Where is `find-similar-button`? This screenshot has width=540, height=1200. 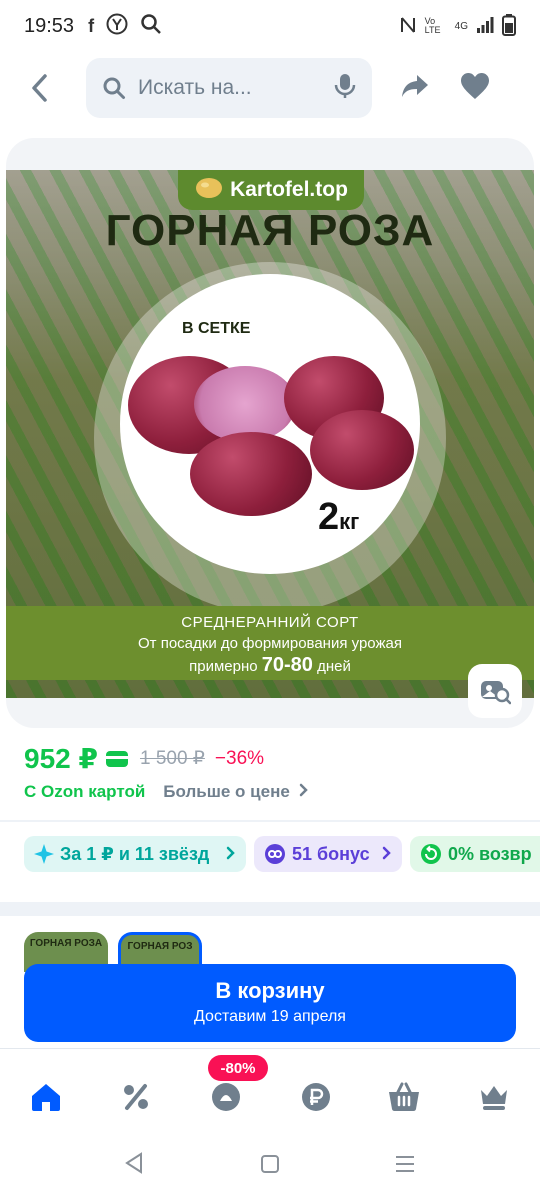
find-similar-button is located at coordinates (495, 691).